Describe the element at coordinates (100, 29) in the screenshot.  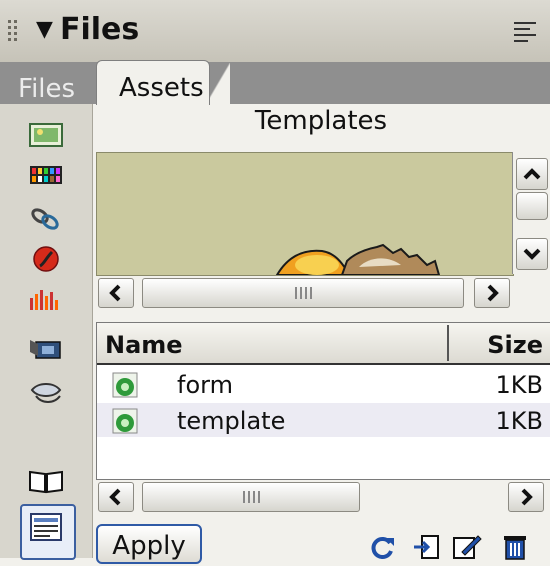
I see `panel-title: Files` at that location.